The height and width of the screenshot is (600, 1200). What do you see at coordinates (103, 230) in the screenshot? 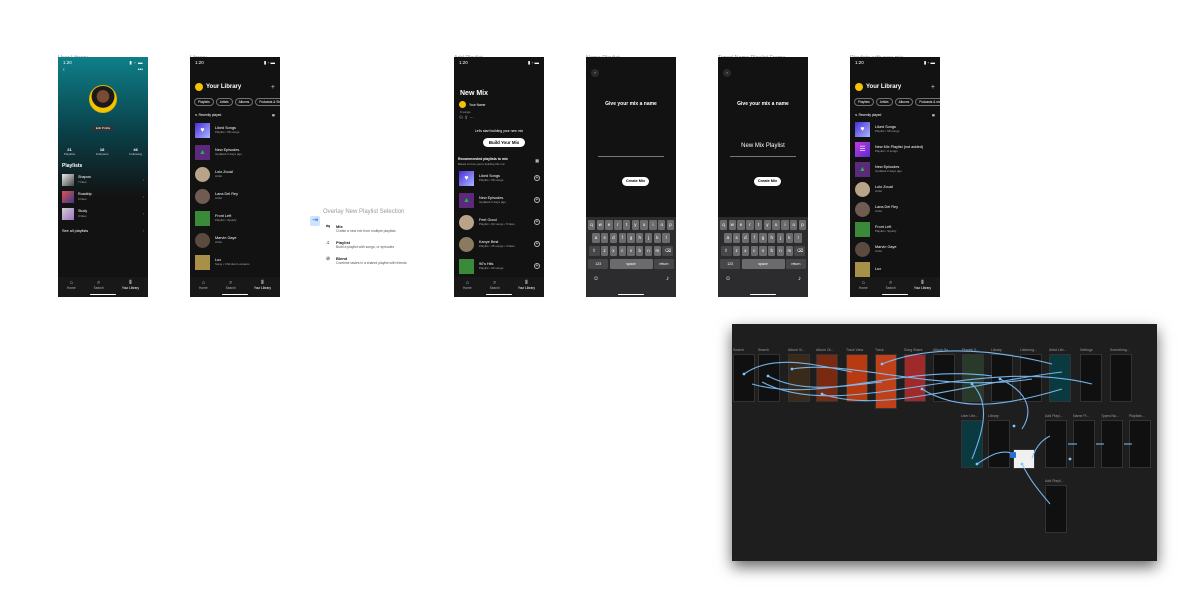
I see `see-all-playlists: See all playlists ›` at bounding box center [103, 230].